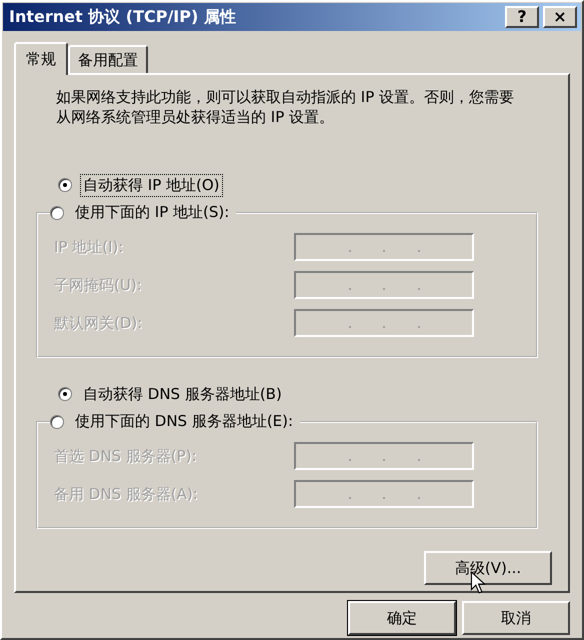 The width and height of the screenshot is (584, 640). What do you see at coordinates (41, 58) in the screenshot?
I see `tab: 常规` at bounding box center [41, 58].